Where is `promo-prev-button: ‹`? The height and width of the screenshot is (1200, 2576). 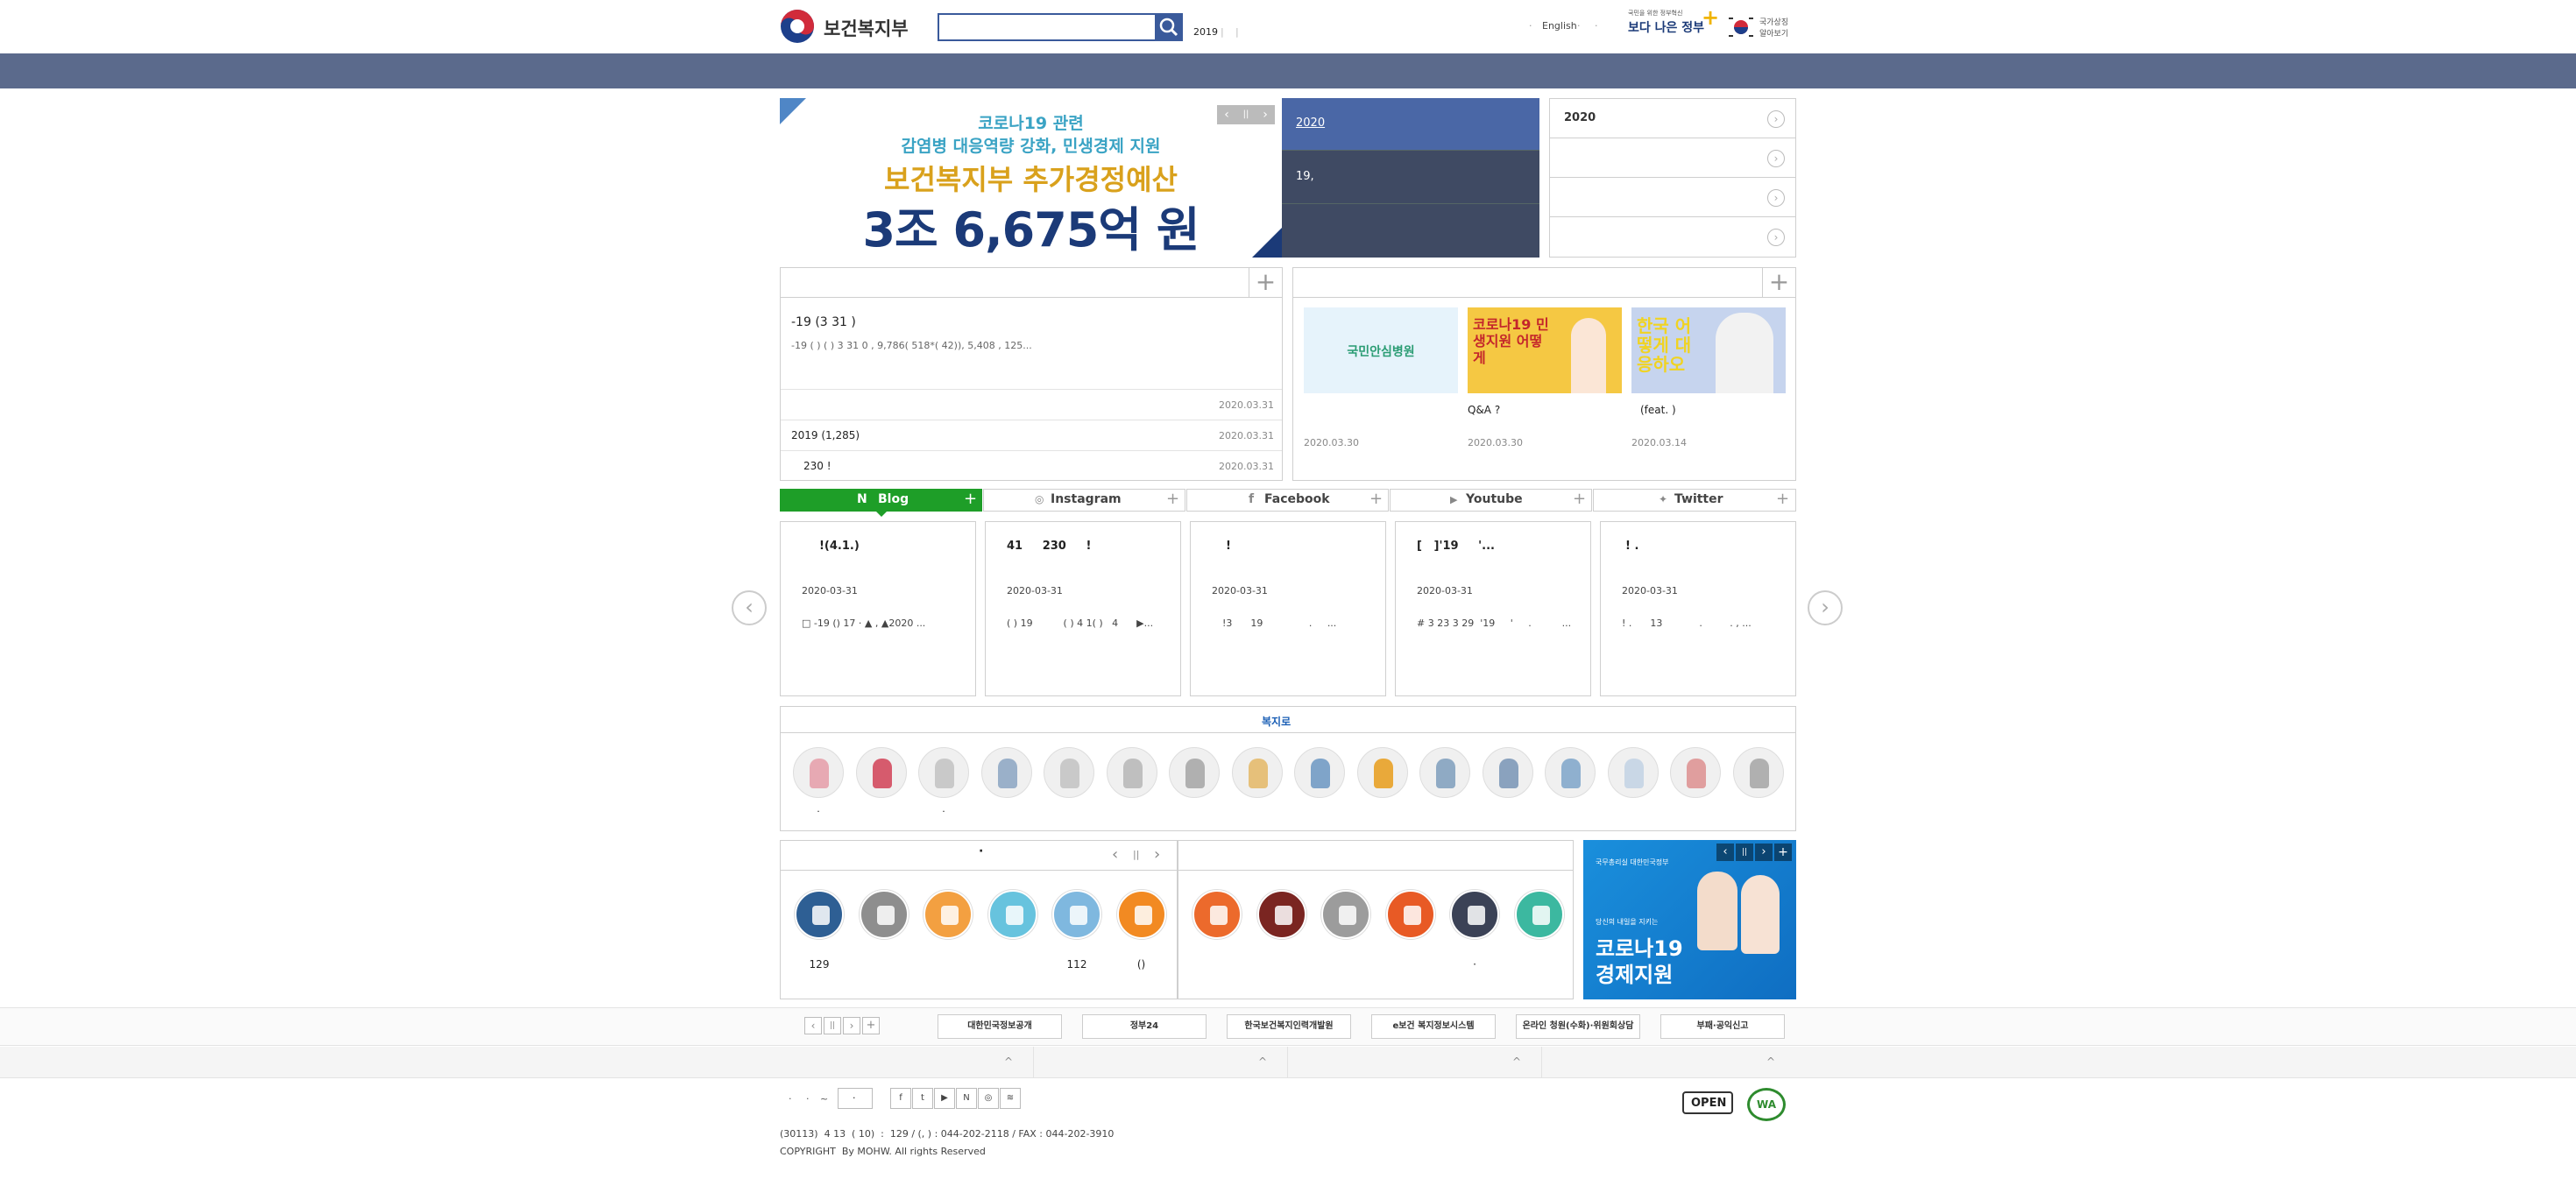 promo-prev-button: ‹ is located at coordinates (1725, 852).